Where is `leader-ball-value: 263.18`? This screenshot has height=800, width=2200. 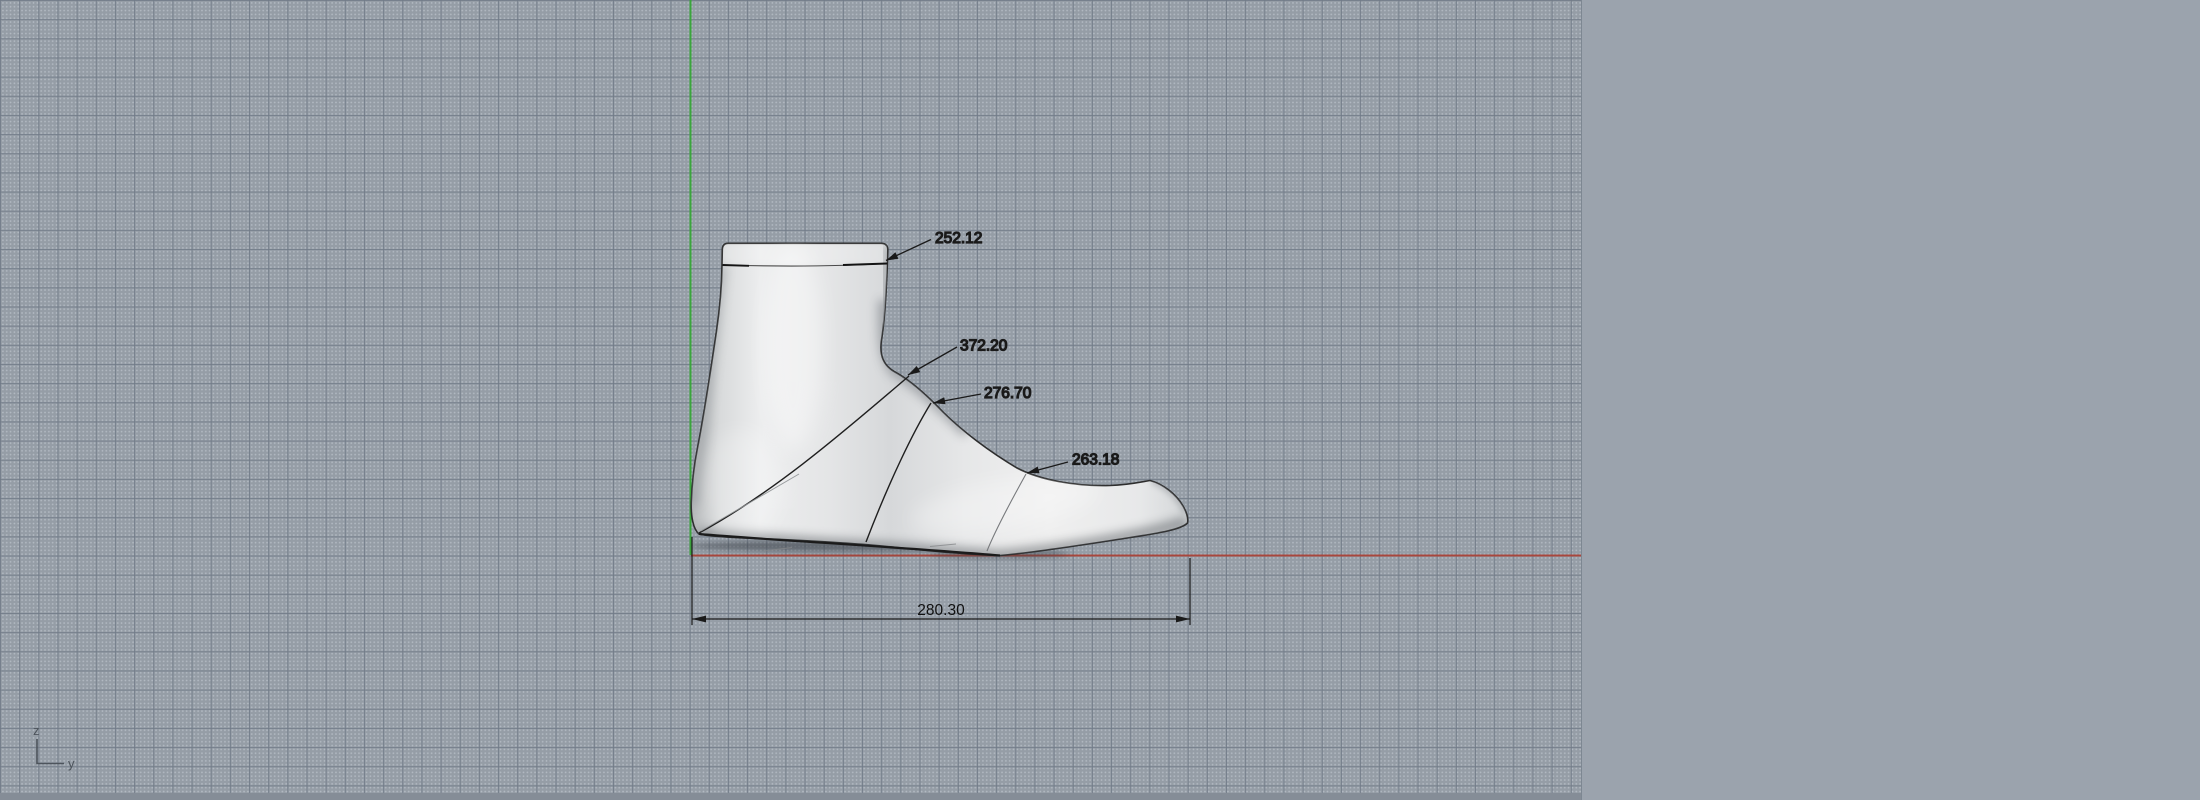
leader-ball-value: 263.18 is located at coordinates (1095, 460).